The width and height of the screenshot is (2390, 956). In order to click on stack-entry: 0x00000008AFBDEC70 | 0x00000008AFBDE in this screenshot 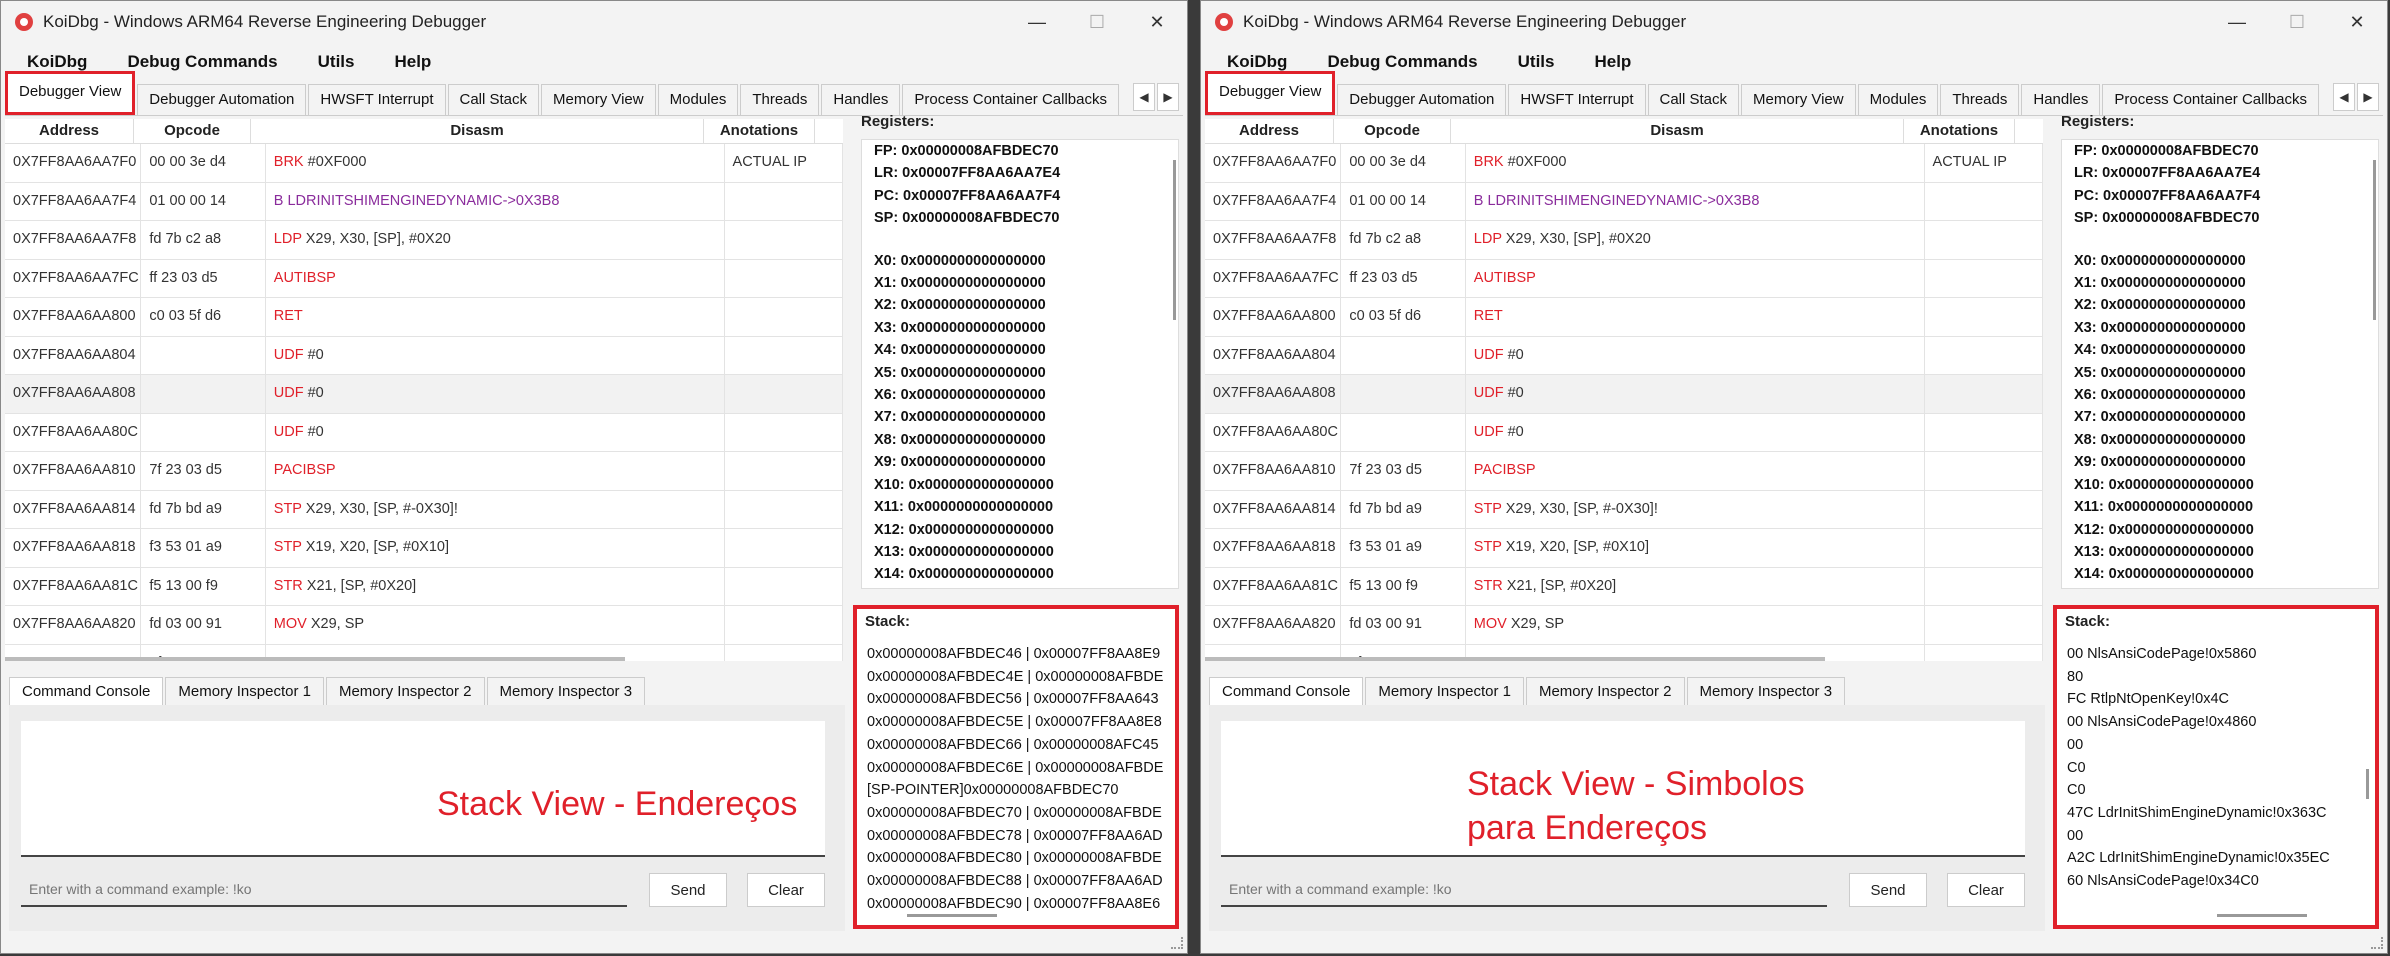, I will do `click(1019, 813)`.